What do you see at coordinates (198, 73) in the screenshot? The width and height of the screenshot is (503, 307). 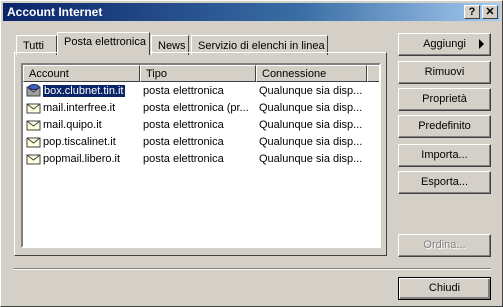 I see `column-header-tipo: Tipo` at bounding box center [198, 73].